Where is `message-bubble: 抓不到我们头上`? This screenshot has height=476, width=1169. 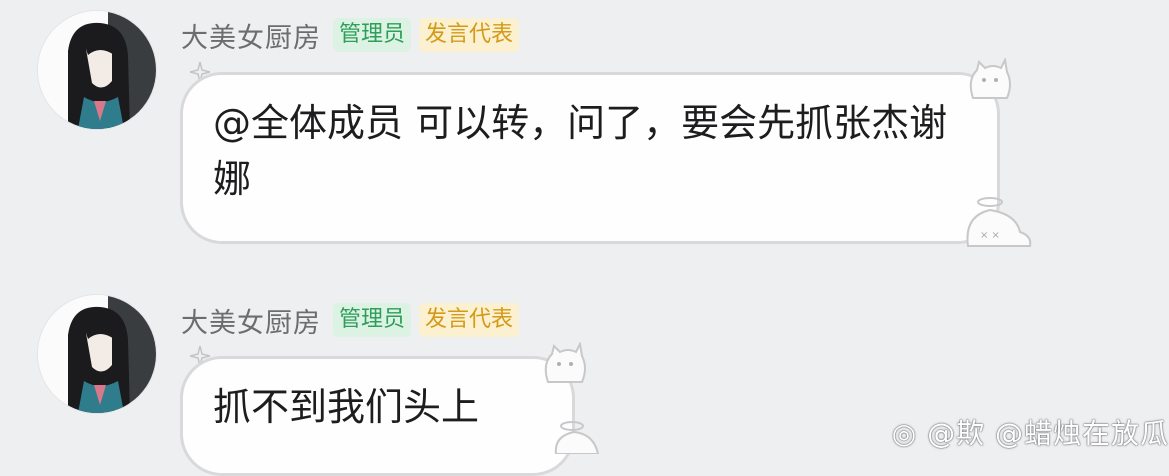
message-bubble: 抓不到我们头上 is located at coordinates (377, 416).